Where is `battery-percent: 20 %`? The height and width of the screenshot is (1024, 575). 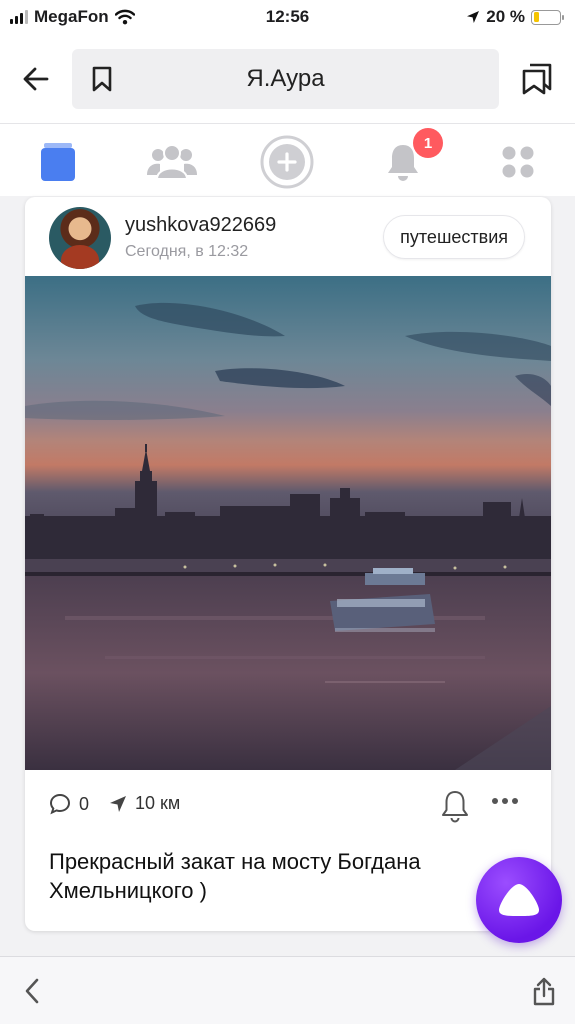 battery-percent: 20 % is located at coordinates (505, 16).